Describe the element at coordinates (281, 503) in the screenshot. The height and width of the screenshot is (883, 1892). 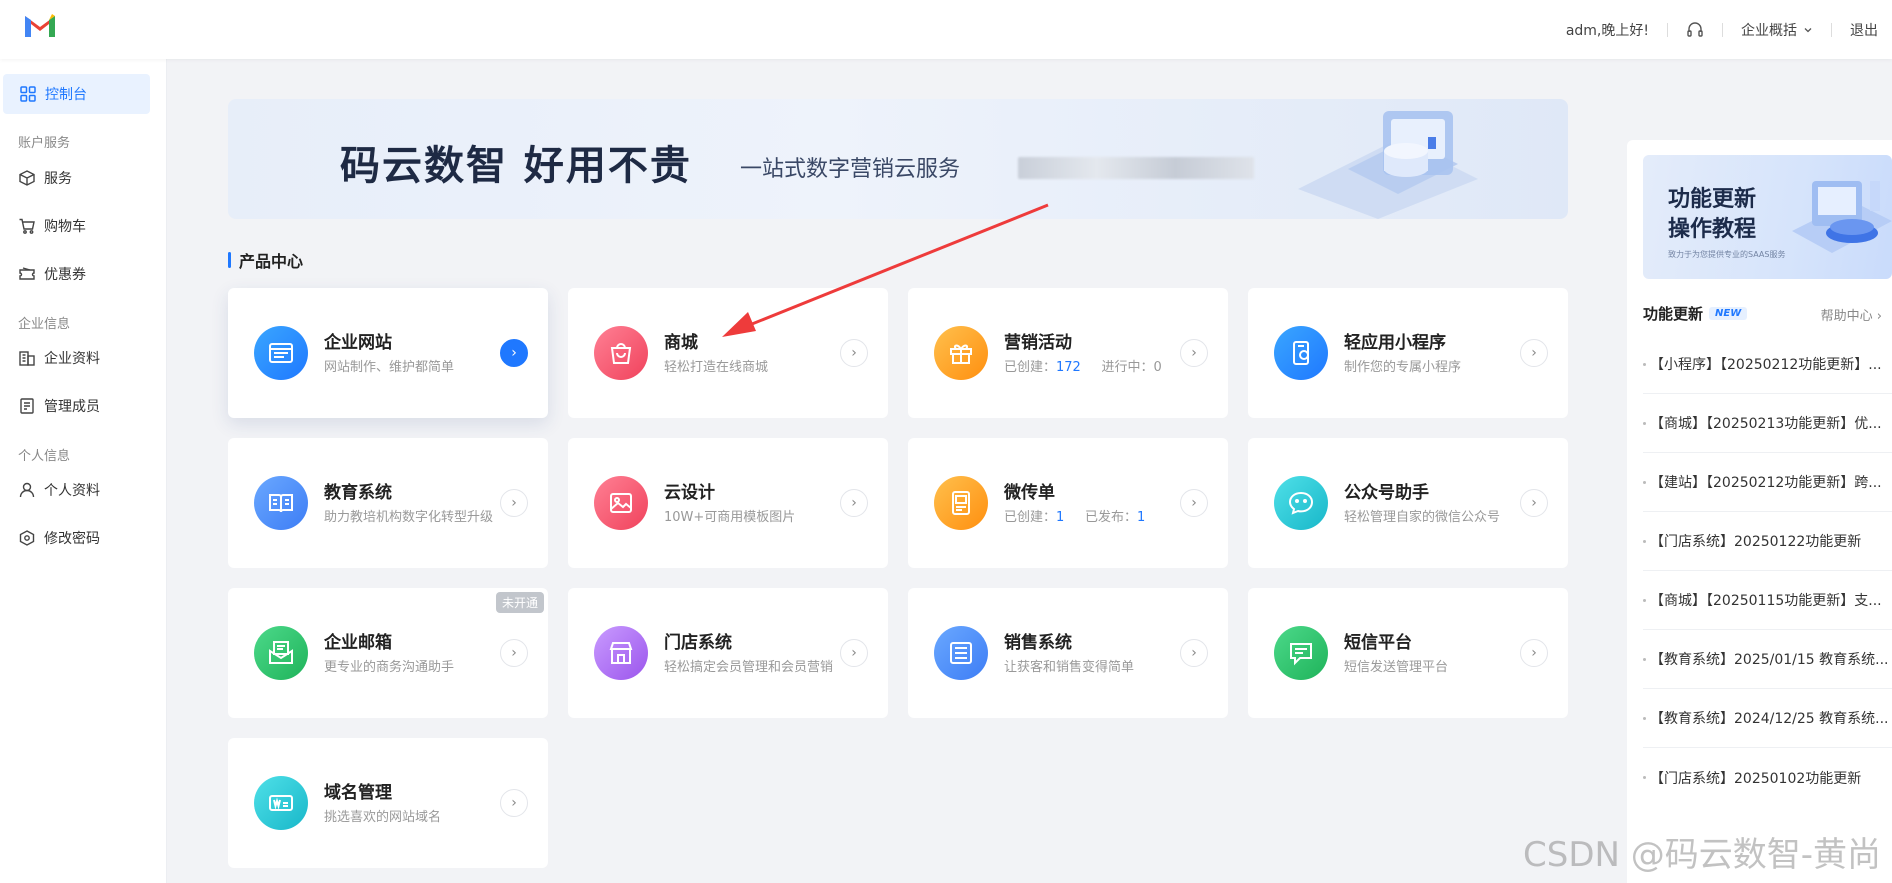
I see `book-icon` at that location.